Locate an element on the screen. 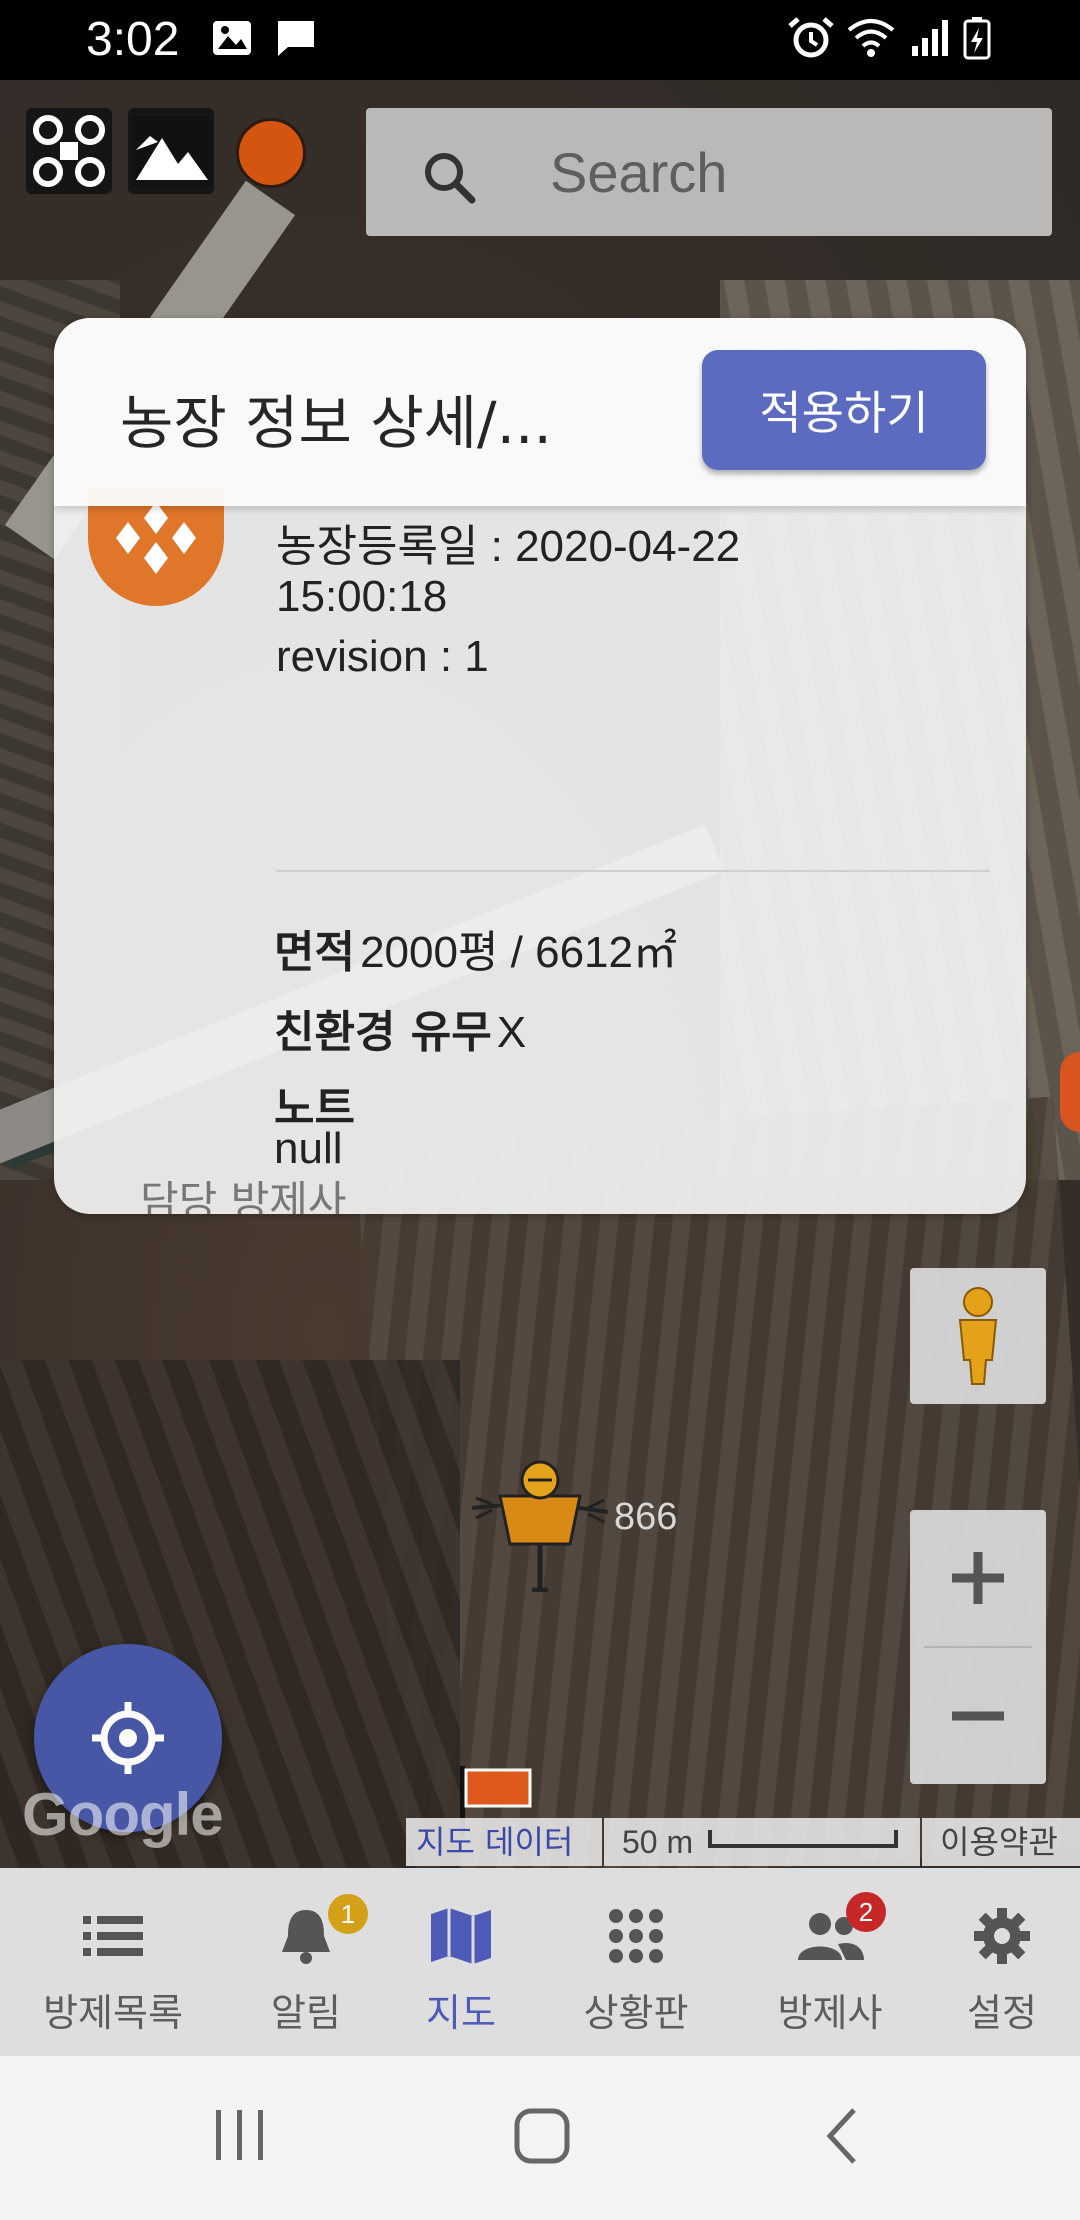 The width and height of the screenshot is (1080, 2220). zoom-out-button is located at coordinates (978, 1716).